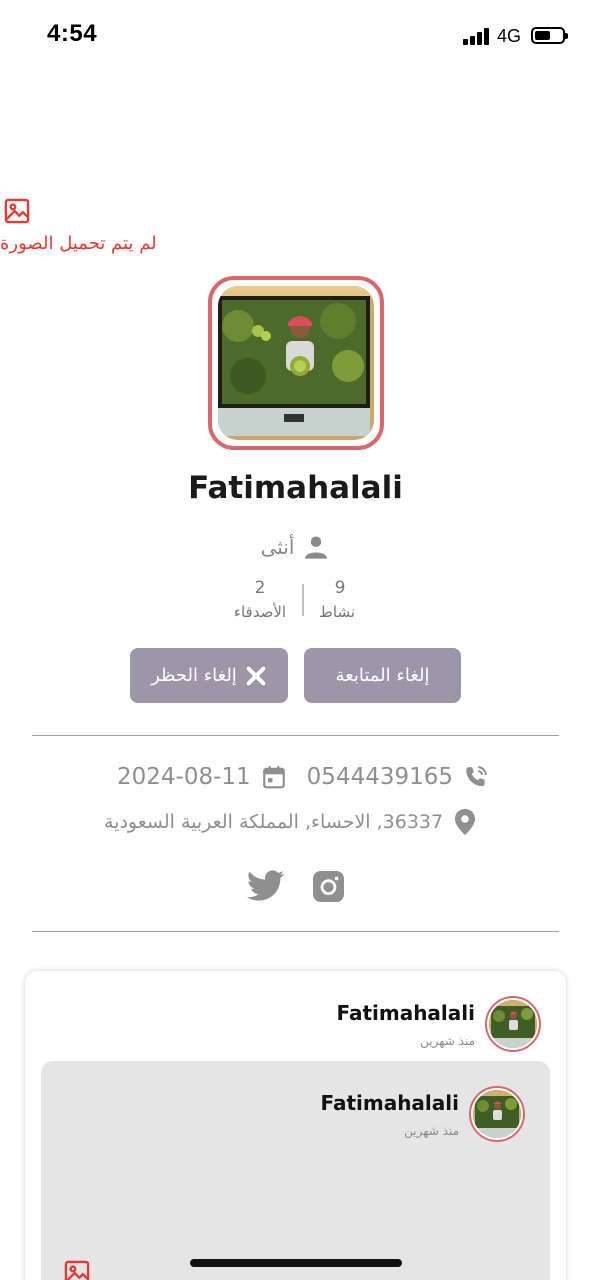 The image size is (591, 1280). Describe the element at coordinates (260, 588) in the screenshot. I see `friends-count: 2` at that location.